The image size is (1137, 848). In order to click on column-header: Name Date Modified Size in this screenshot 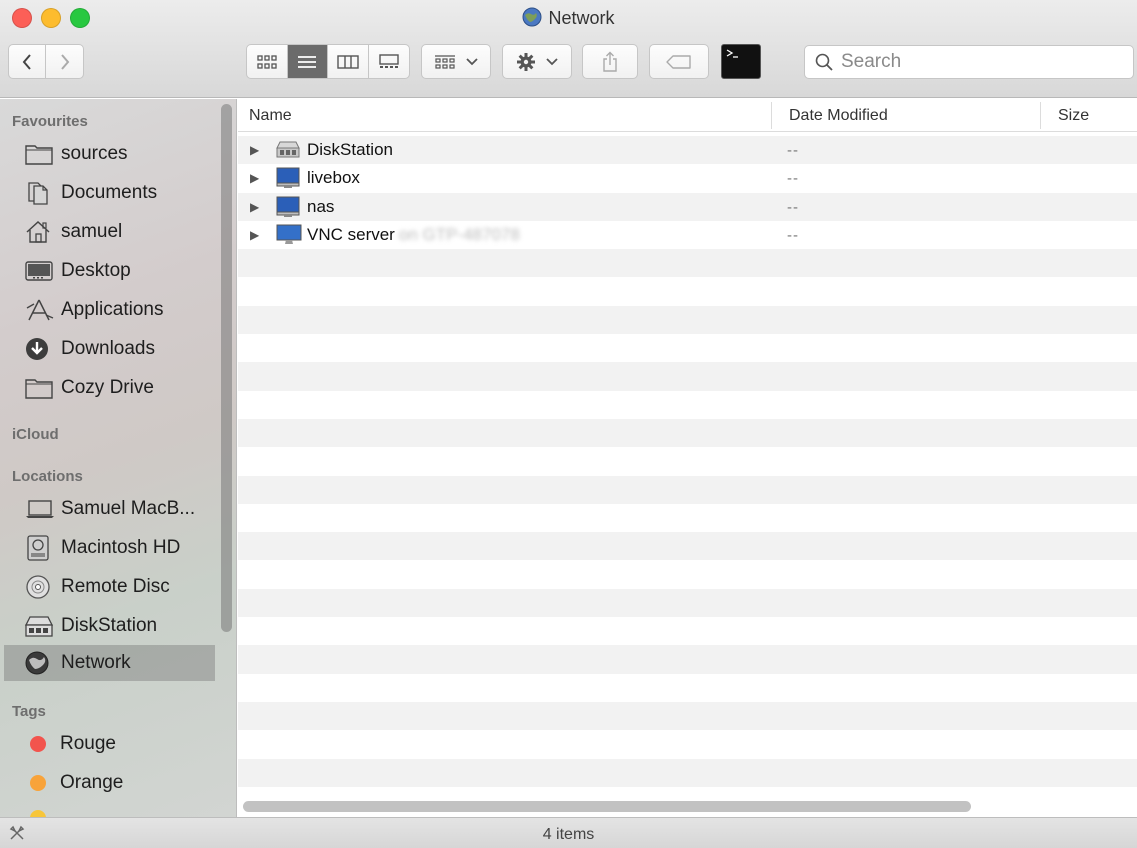, I will do `click(687, 115)`.